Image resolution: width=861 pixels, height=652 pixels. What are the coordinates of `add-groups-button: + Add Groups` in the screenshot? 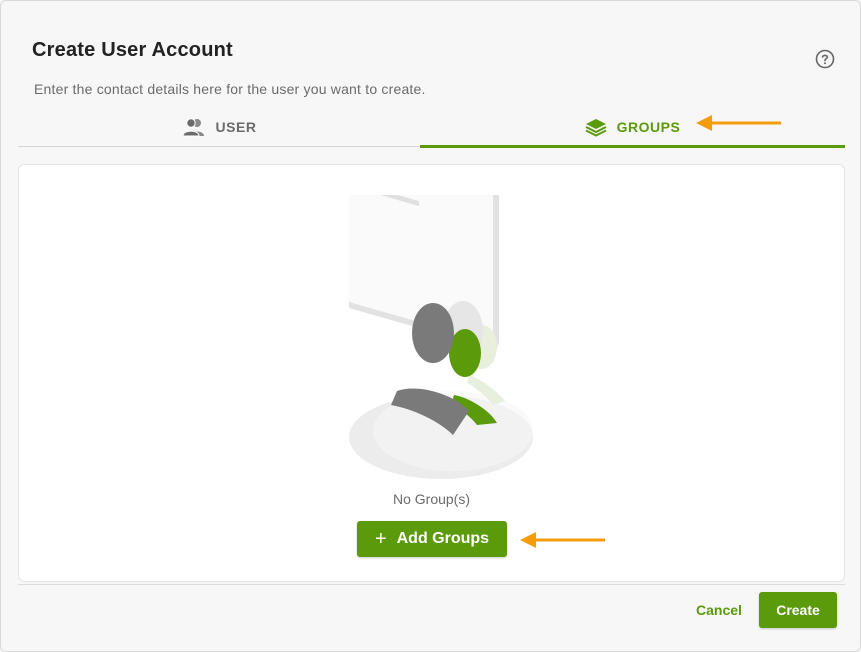 It's located at (432, 539).